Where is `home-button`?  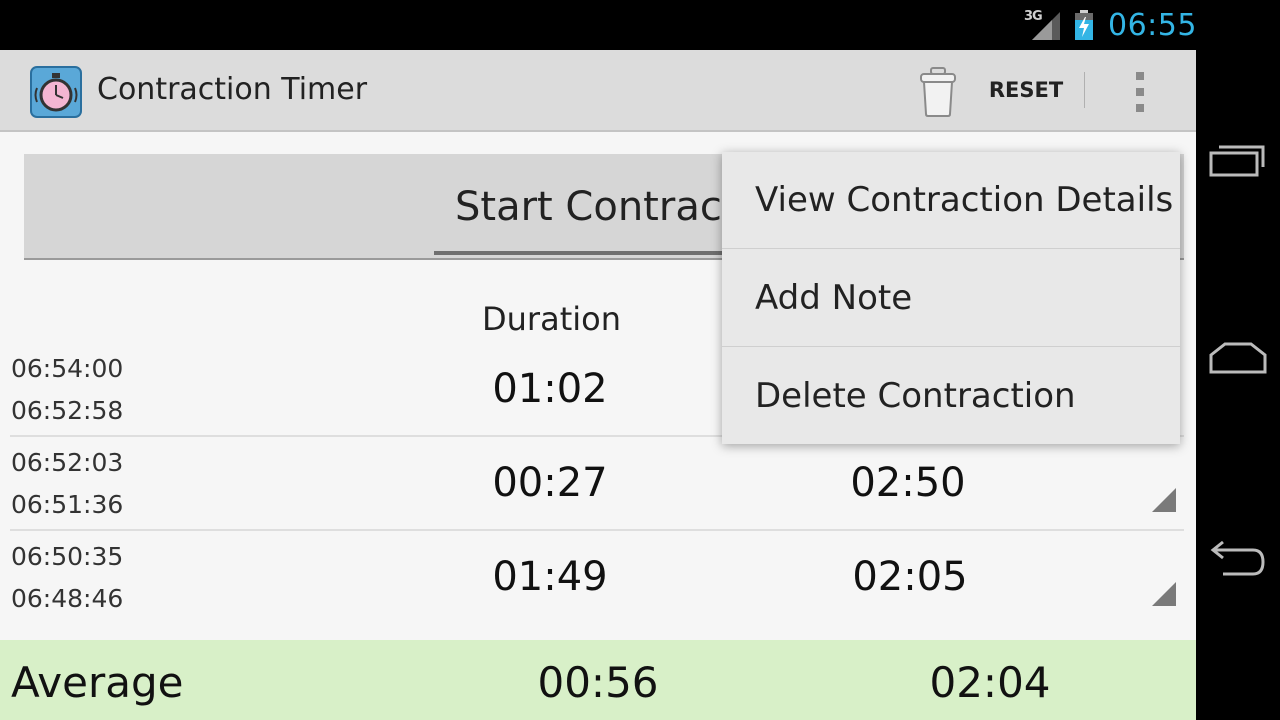
home-button is located at coordinates (1238, 358).